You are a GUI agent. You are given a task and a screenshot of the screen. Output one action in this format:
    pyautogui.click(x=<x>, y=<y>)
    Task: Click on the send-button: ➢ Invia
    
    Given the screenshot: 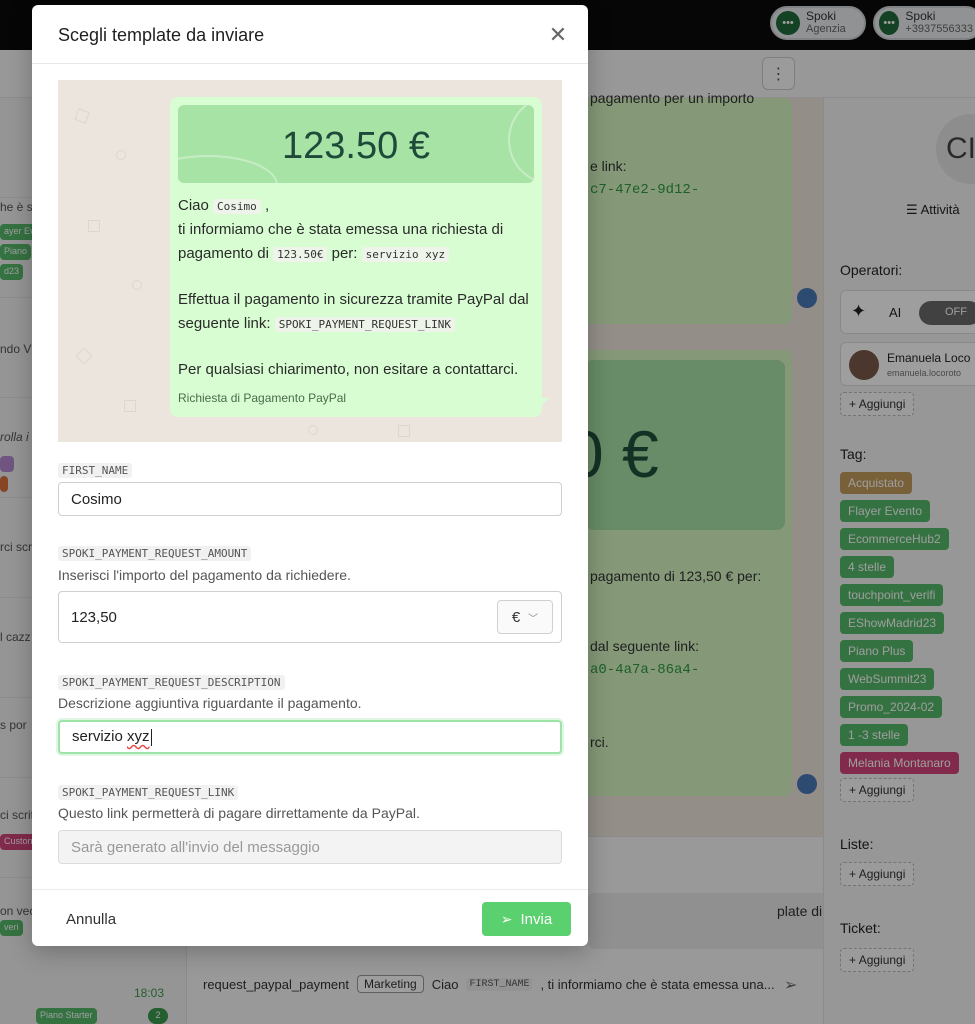 What is the action you would take?
    pyautogui.click(x=526, y=919)
    